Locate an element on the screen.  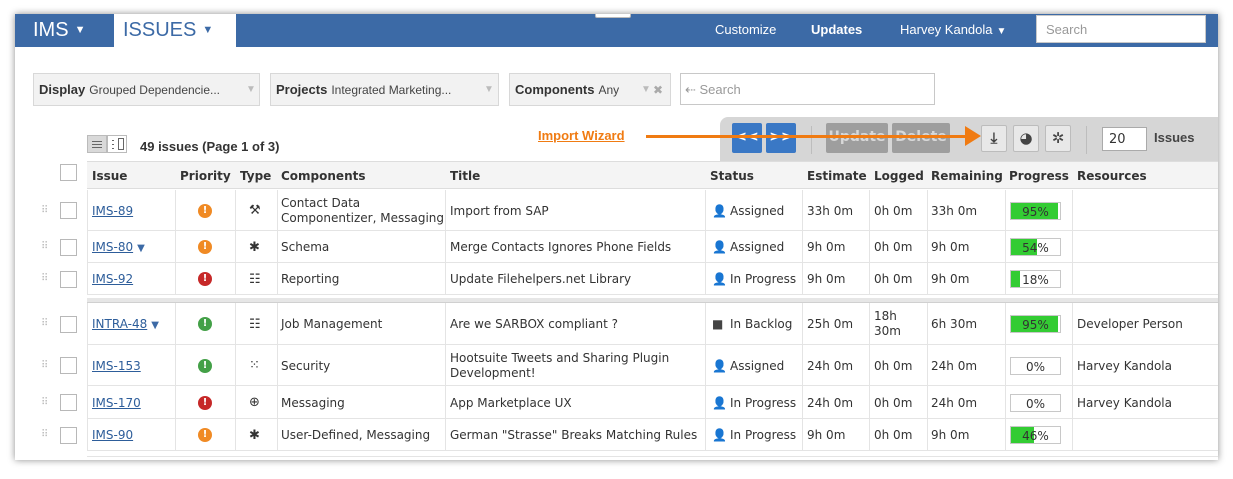
customize-link: Customize is located at coordinates (745, 29).